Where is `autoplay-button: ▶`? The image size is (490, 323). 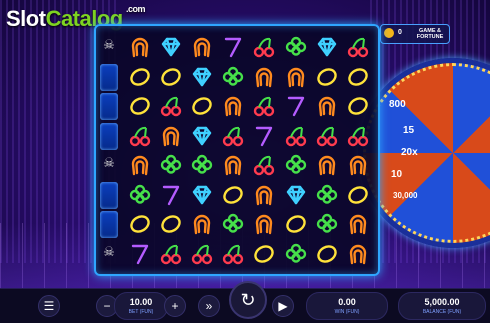
autoplay-button: ▶ is located at coordinates (283, 306).